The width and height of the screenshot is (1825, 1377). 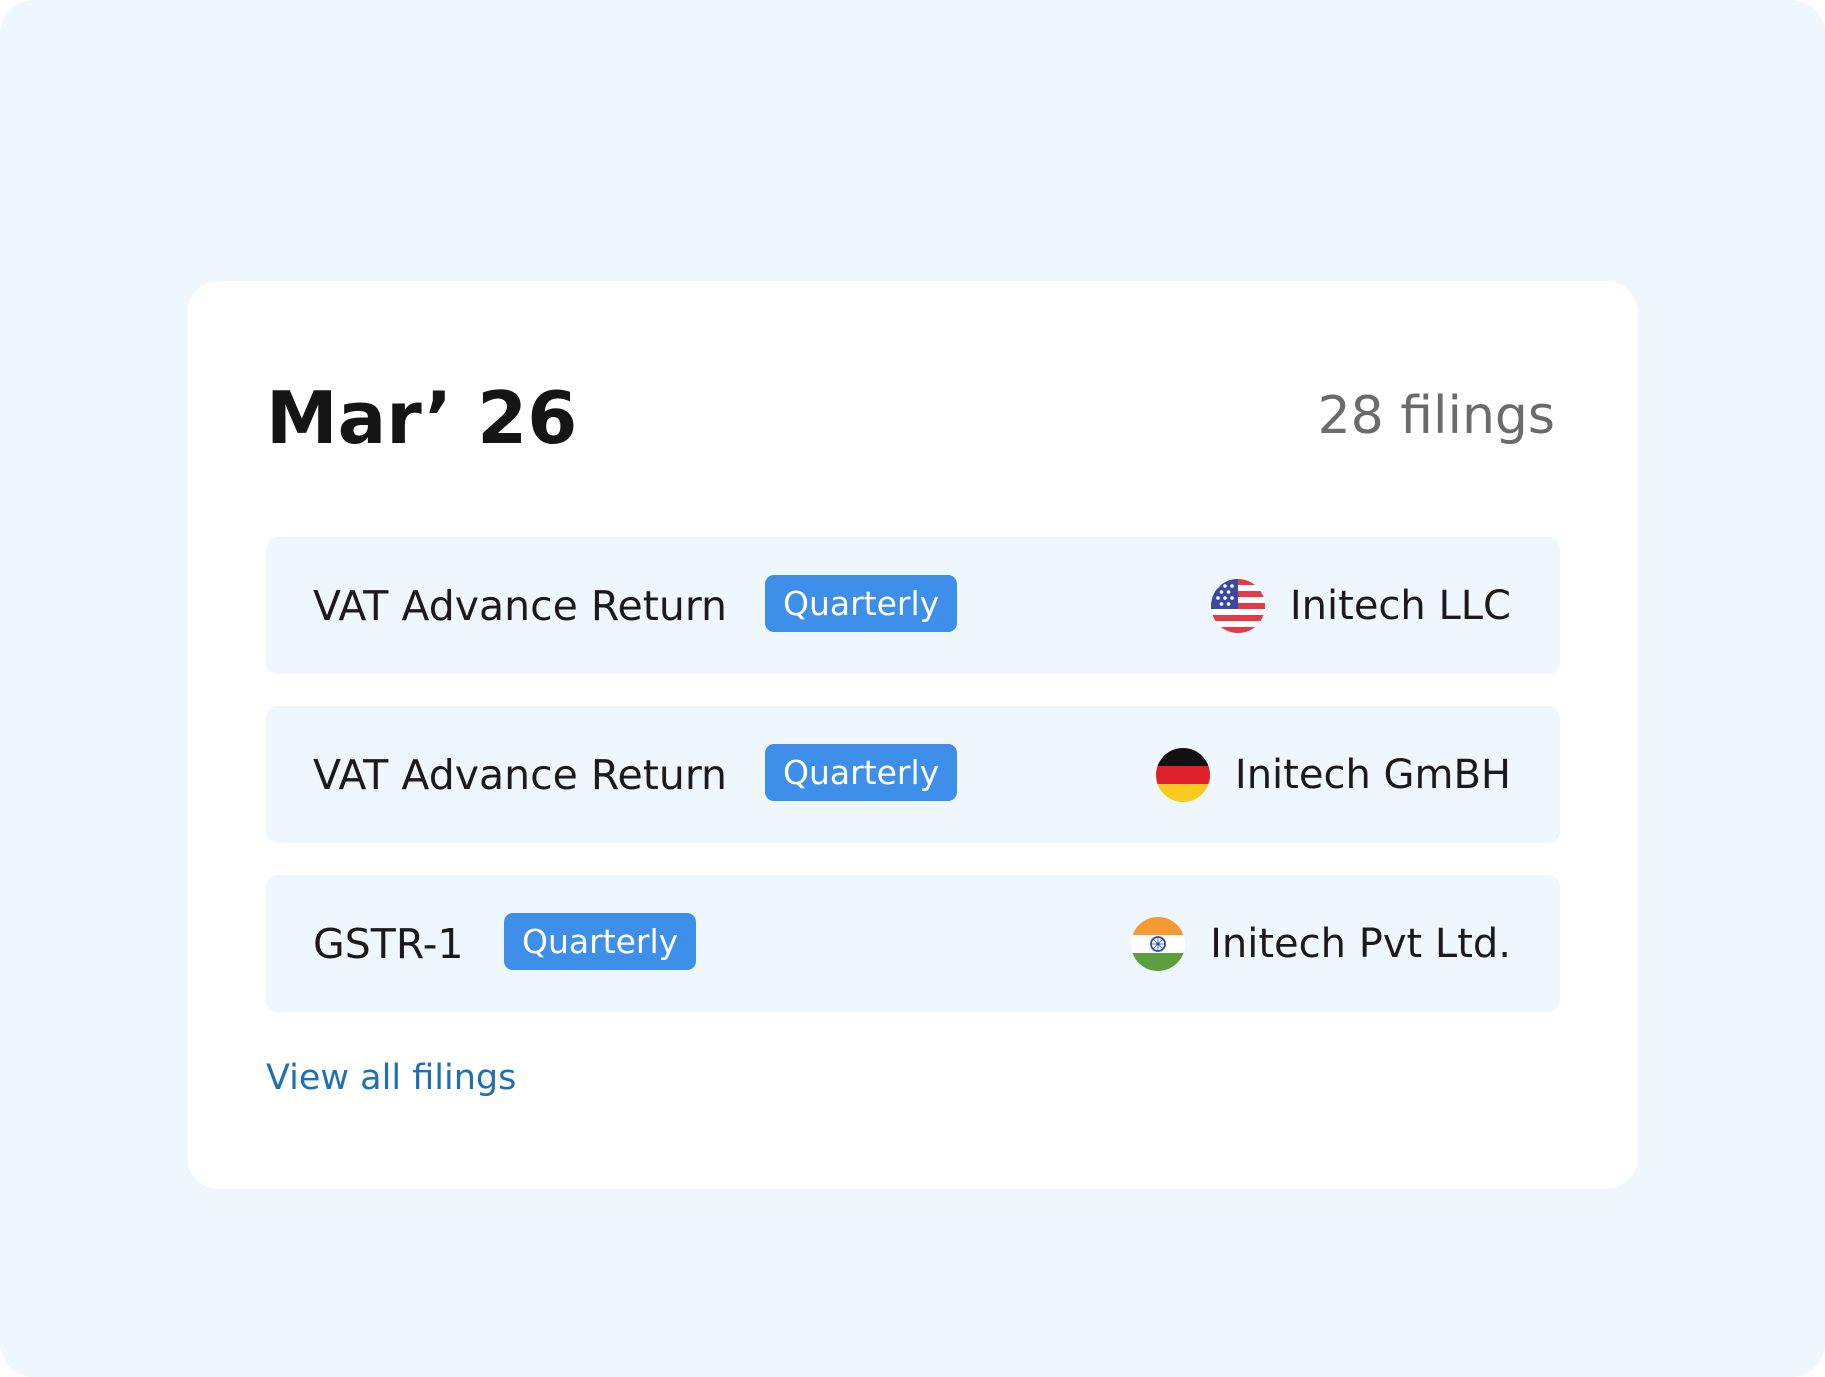 What do you see at coordinates (1360, 943) in the screenshot?
I see `entity-name: Initech Pvt Ltd.` at bounding box center [1360, 943].